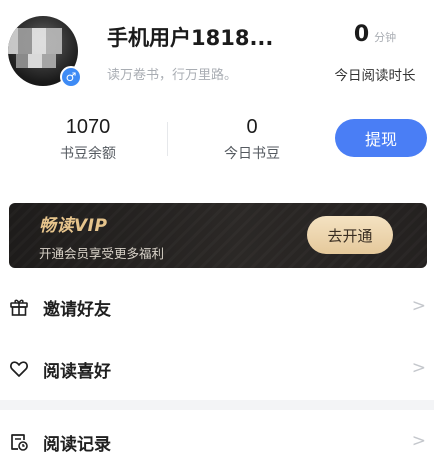 The height and width of the screenshot is (461, 434). I want to click on vip-title: 畅读VIP, so click(73, 226).